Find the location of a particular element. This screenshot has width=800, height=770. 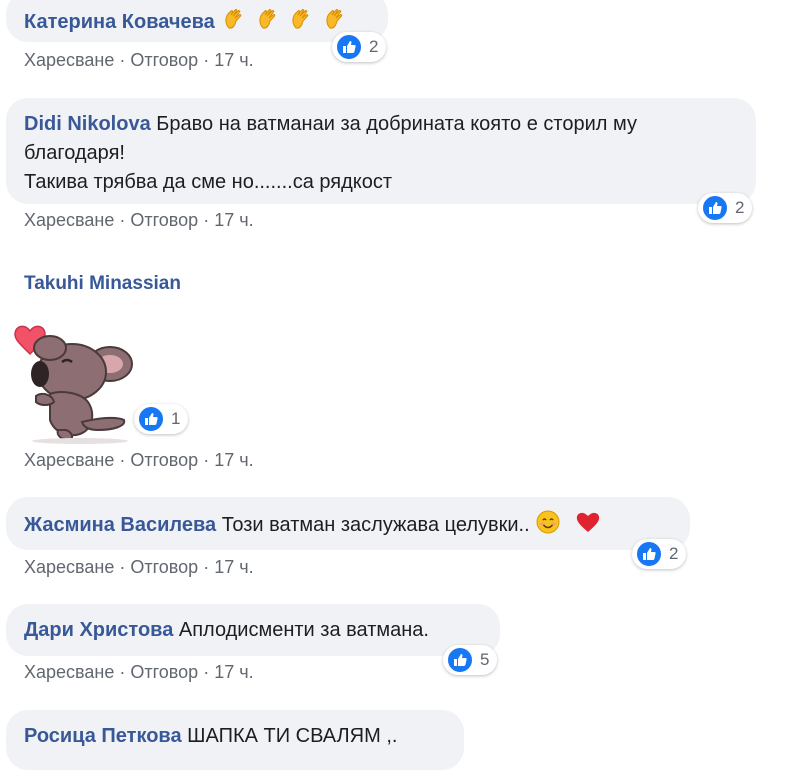

reaction-number: 5 is located at coordinates (485, 659).